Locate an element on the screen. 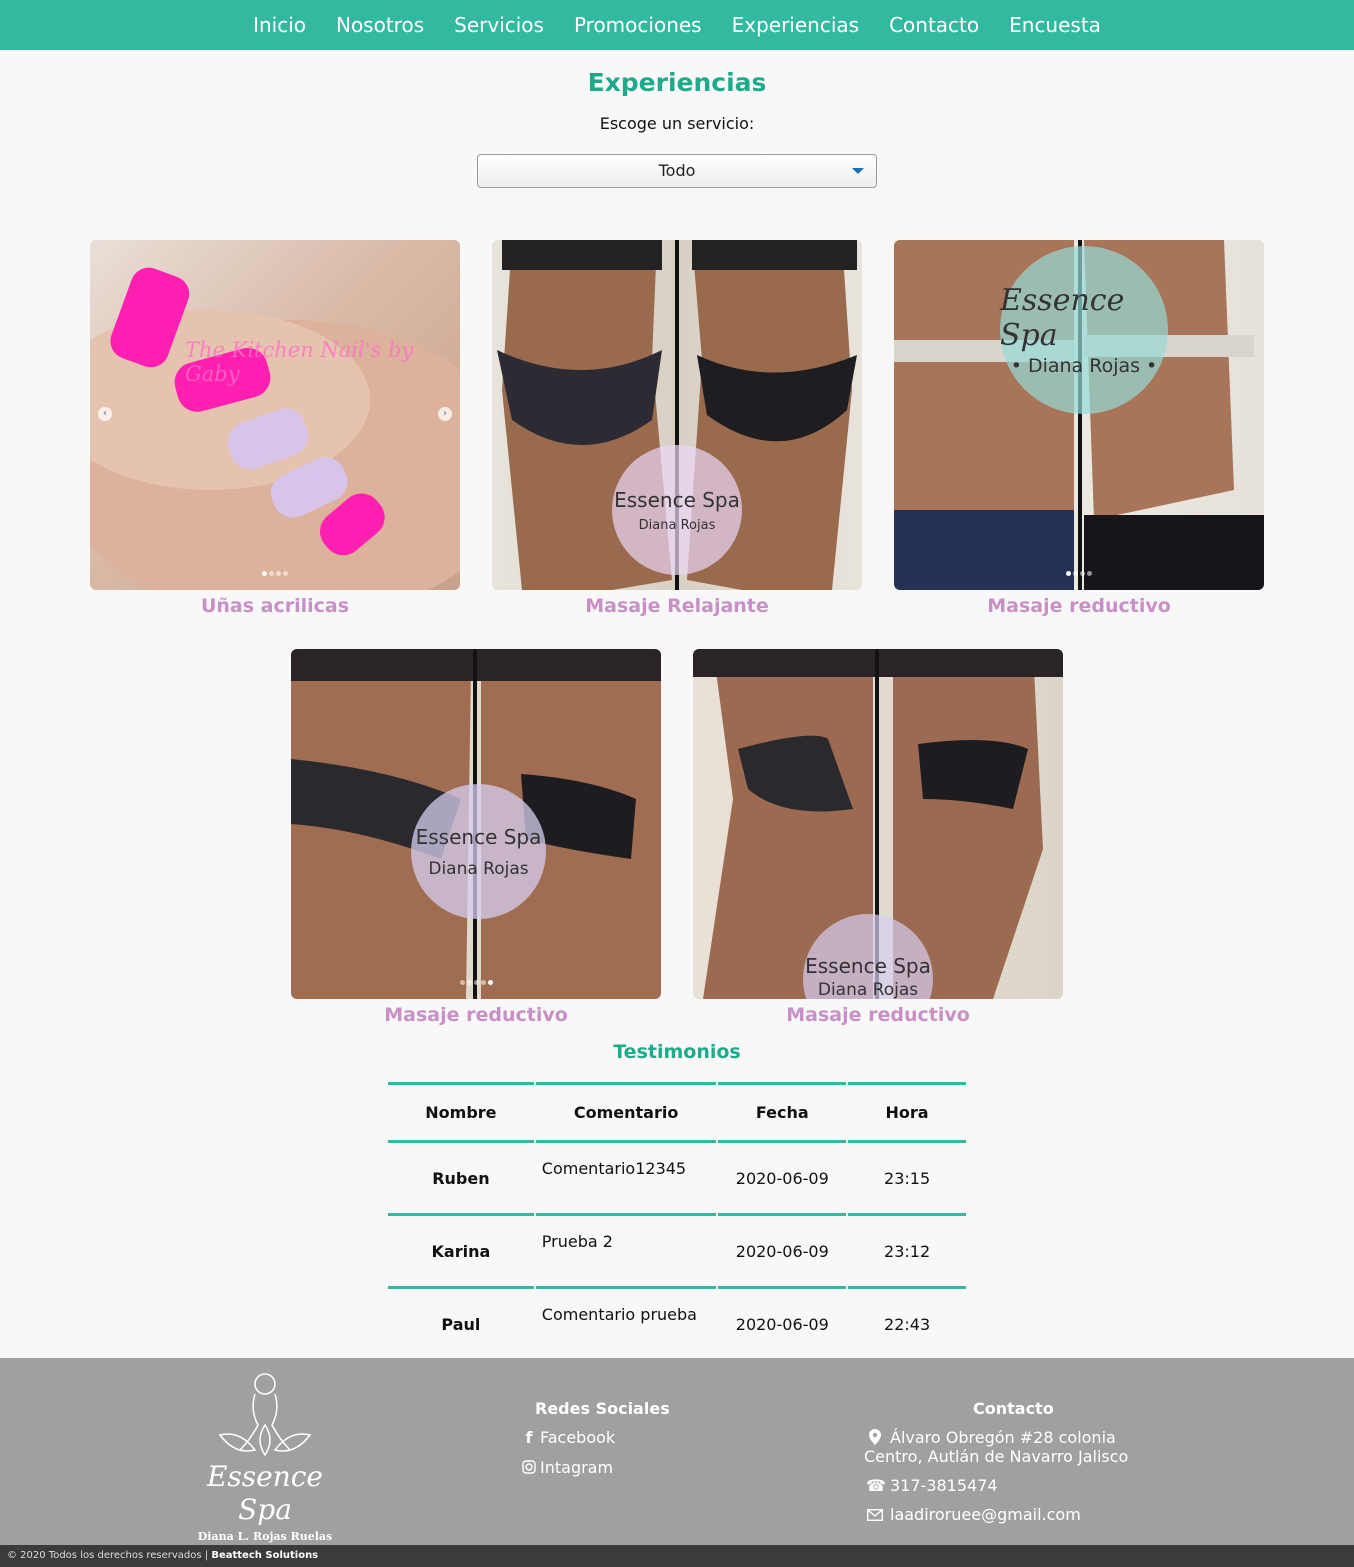  gallery-card-reductivo-3: Essence Spa Diana Rojas Masaje reductivo is located at coordinates (878, 837).